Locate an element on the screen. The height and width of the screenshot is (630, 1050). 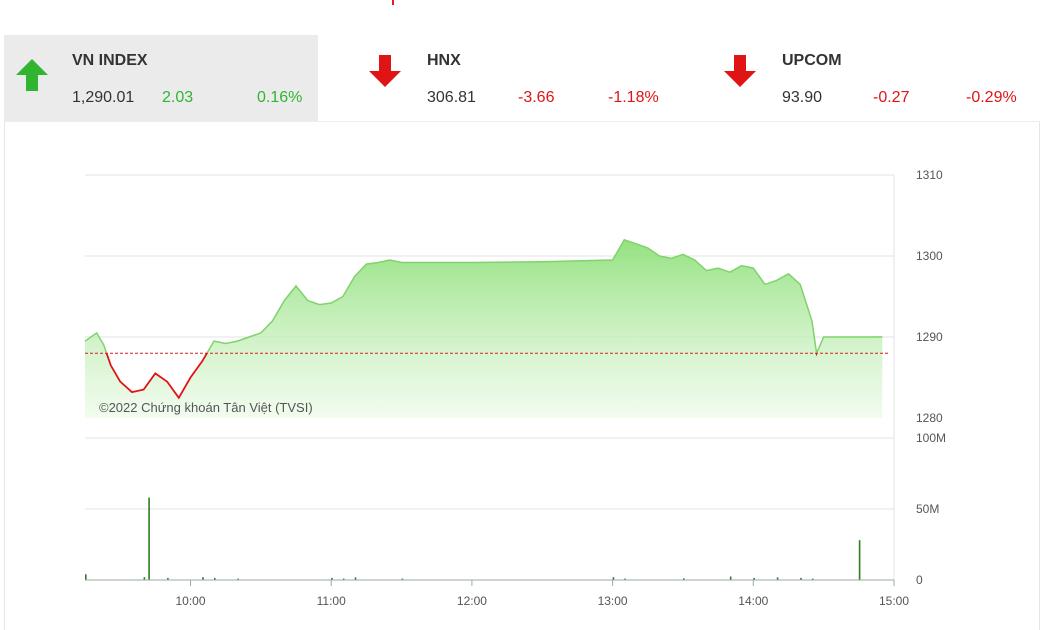
y-tick-label: 1280 is located at coordinates (929, 418).